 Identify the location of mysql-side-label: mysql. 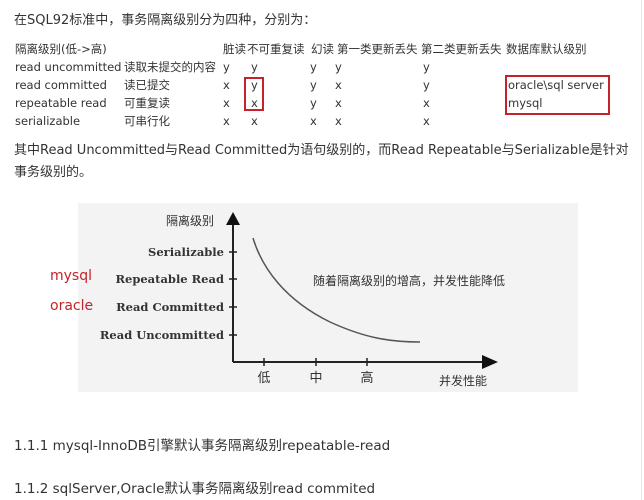
(71, 276).